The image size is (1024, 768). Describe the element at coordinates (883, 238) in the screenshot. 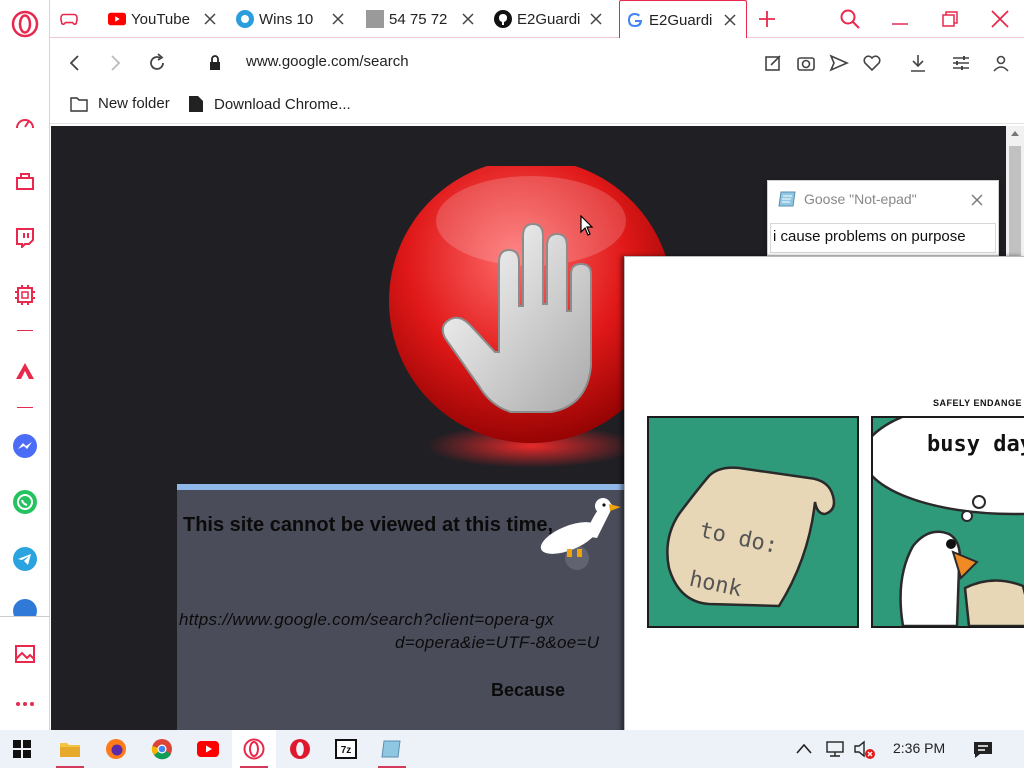

I see `notepad-text: i cause problems on purpose` at that location.